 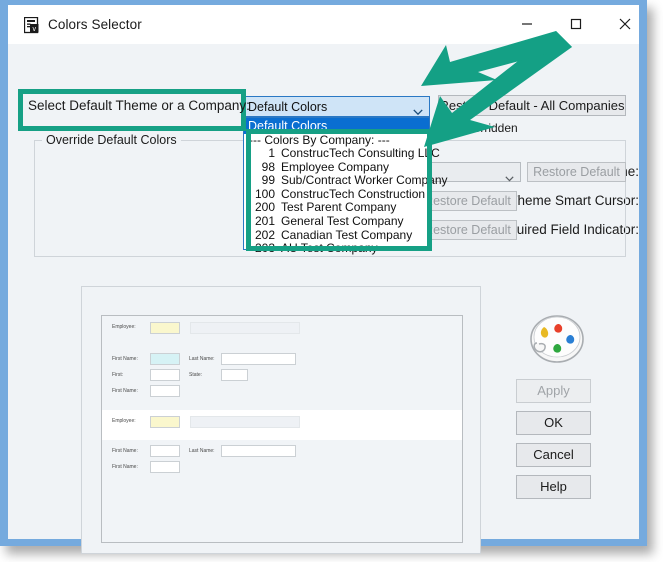 I want to click on dropdown-company-item: 98 Employee Company, so click(x=336, y=167).